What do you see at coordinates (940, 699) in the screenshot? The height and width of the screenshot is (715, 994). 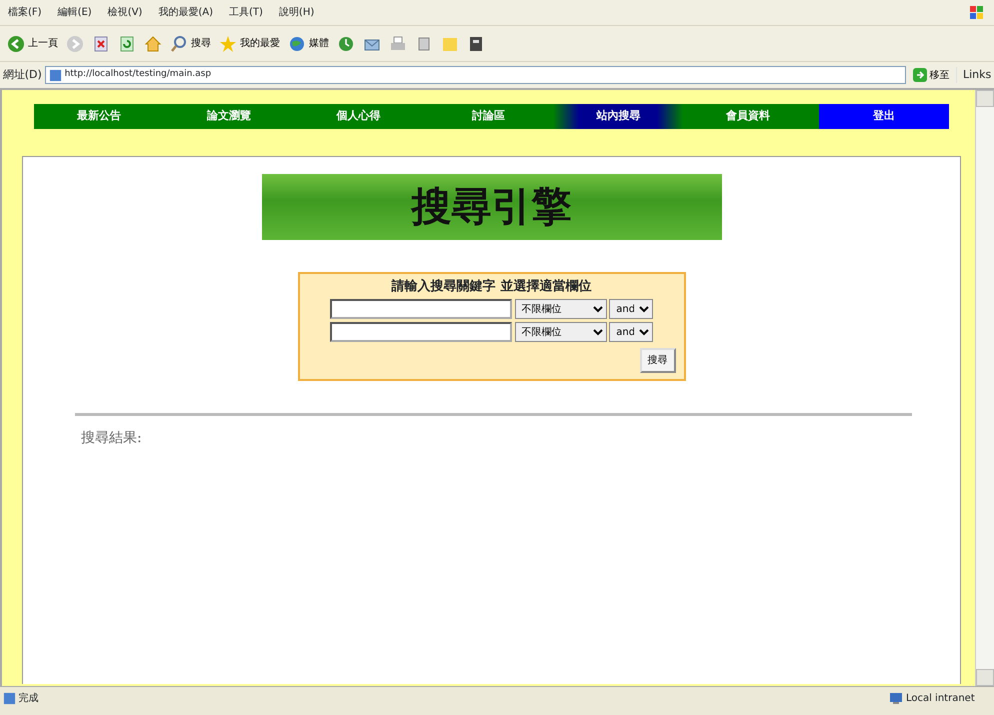 I see `zone-text: Local intranet` at bounding box center [940, 699].